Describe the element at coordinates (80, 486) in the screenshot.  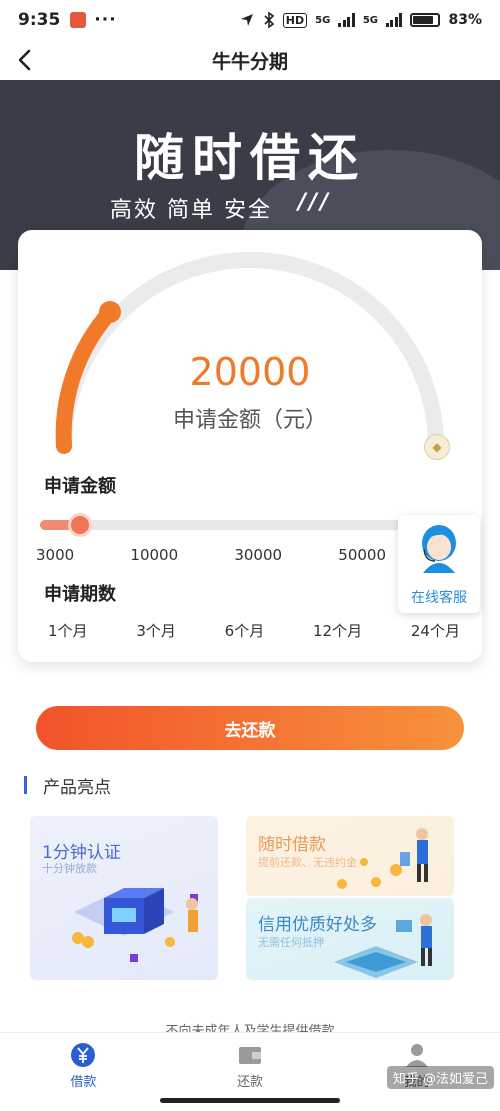
I see `amount-section-label: 申请金额` at that location.